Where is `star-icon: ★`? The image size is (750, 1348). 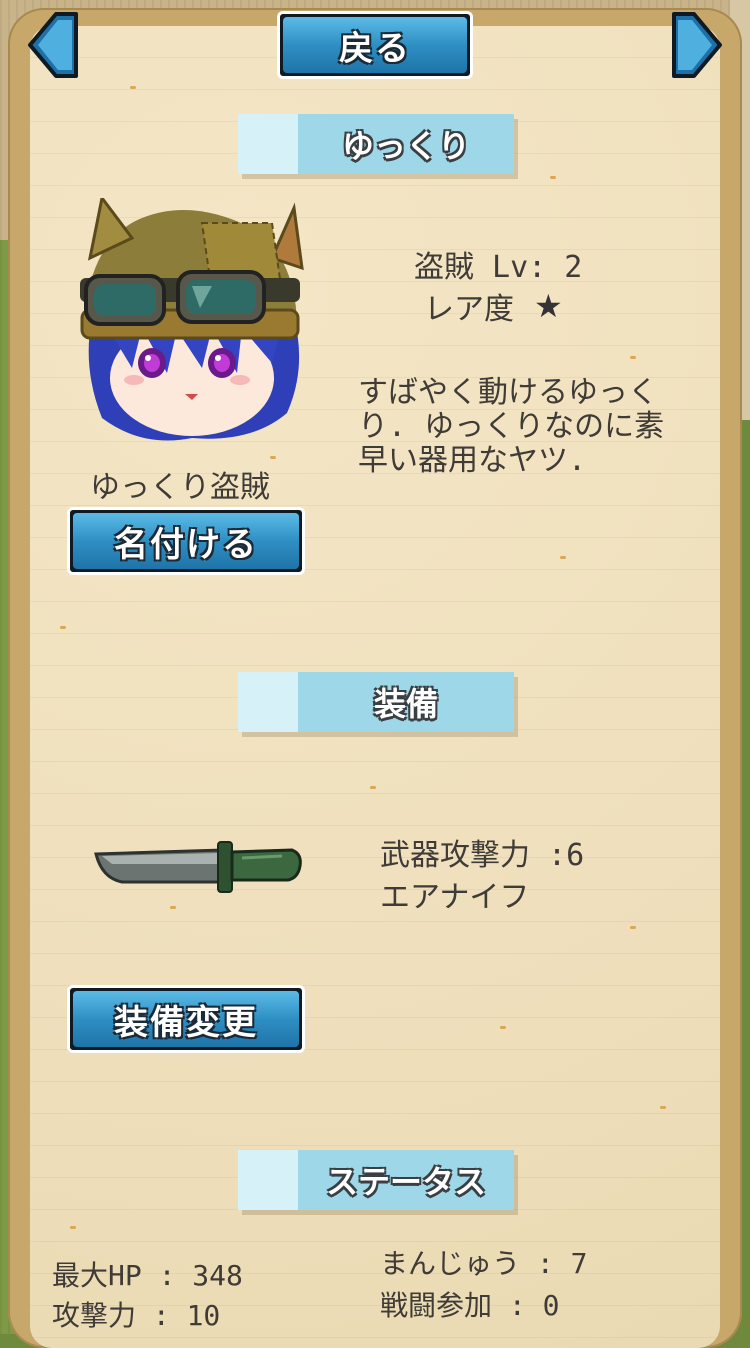
star-icon: ★ is located at coordinates (548, 306).